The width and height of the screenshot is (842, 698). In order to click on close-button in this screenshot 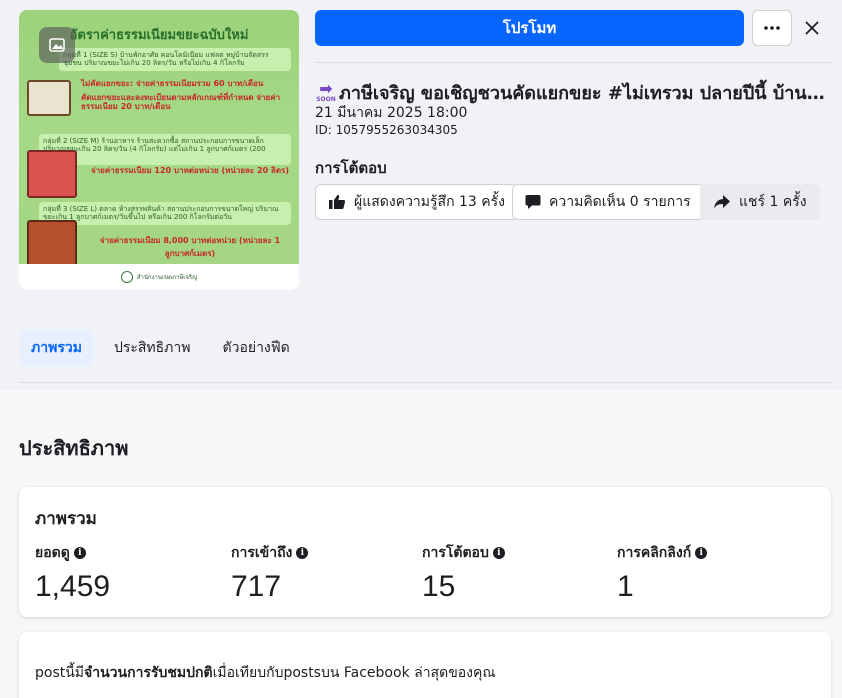, I will do `click(812, 28)`.